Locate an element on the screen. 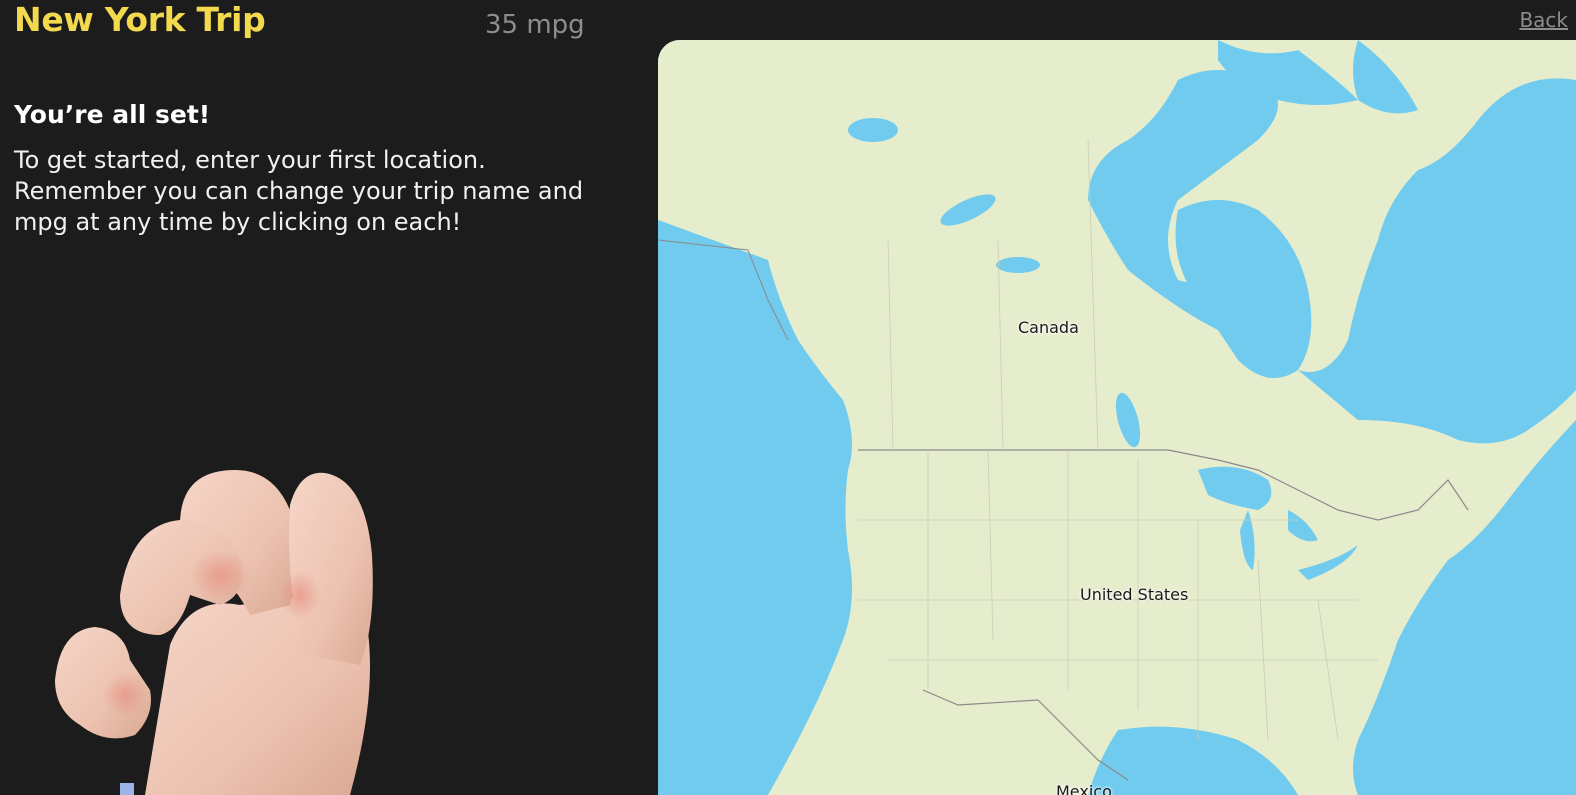 The height and width of the screenshot is (795, 1576). mpg-value: 35 mpg is located at coordinates (535, 25).